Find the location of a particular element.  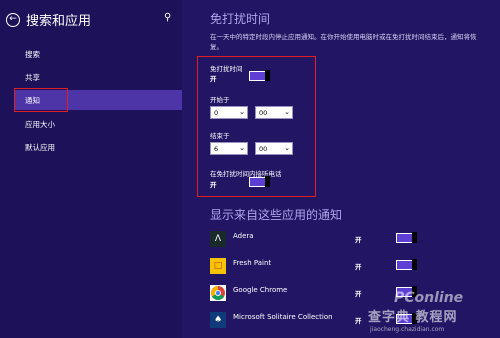

quiet-hours-title: 免打扰时间 is located at coordinates (240, 19).